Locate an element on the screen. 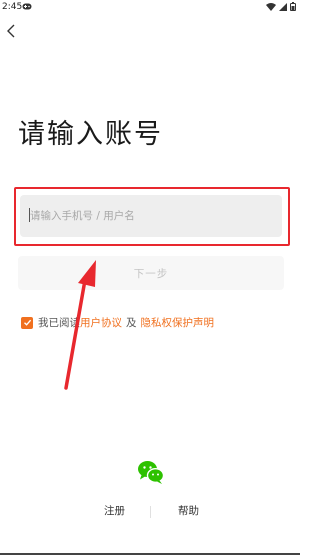 The width and height of the screenshot is (320, 558). account-input is located at coordinates (152, 216).